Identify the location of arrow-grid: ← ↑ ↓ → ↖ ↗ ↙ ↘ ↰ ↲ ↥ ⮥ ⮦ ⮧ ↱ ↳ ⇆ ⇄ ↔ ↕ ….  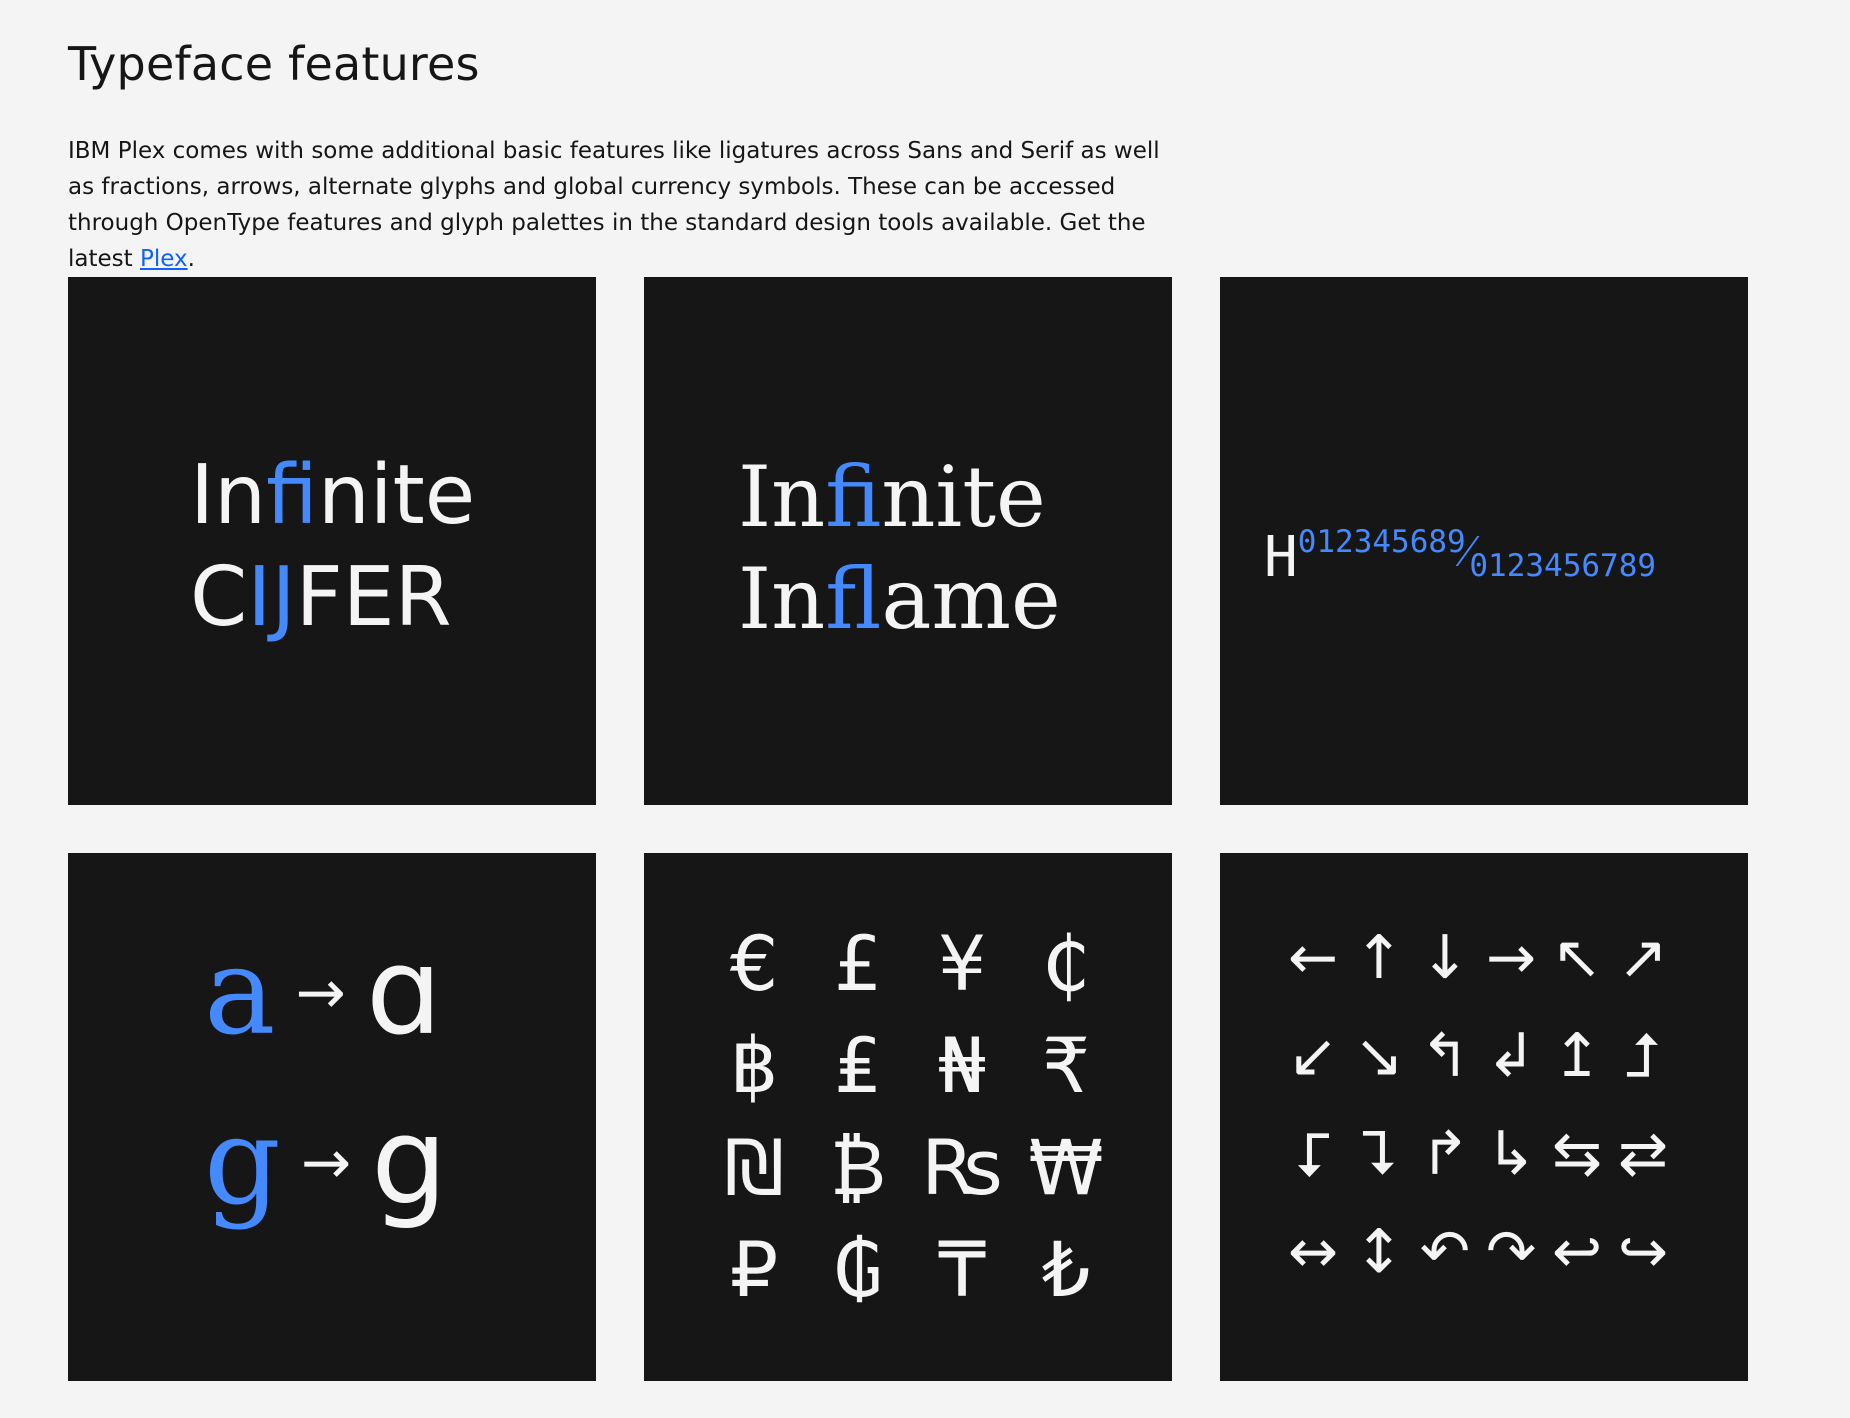
(1478, 1105).